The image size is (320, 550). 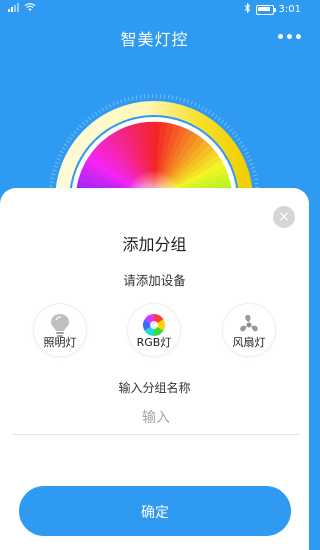 What do you see at coordinates (154, 39) in the screenshot?
I see `page-title: 智美灯控` at bounding box center [154, 39].